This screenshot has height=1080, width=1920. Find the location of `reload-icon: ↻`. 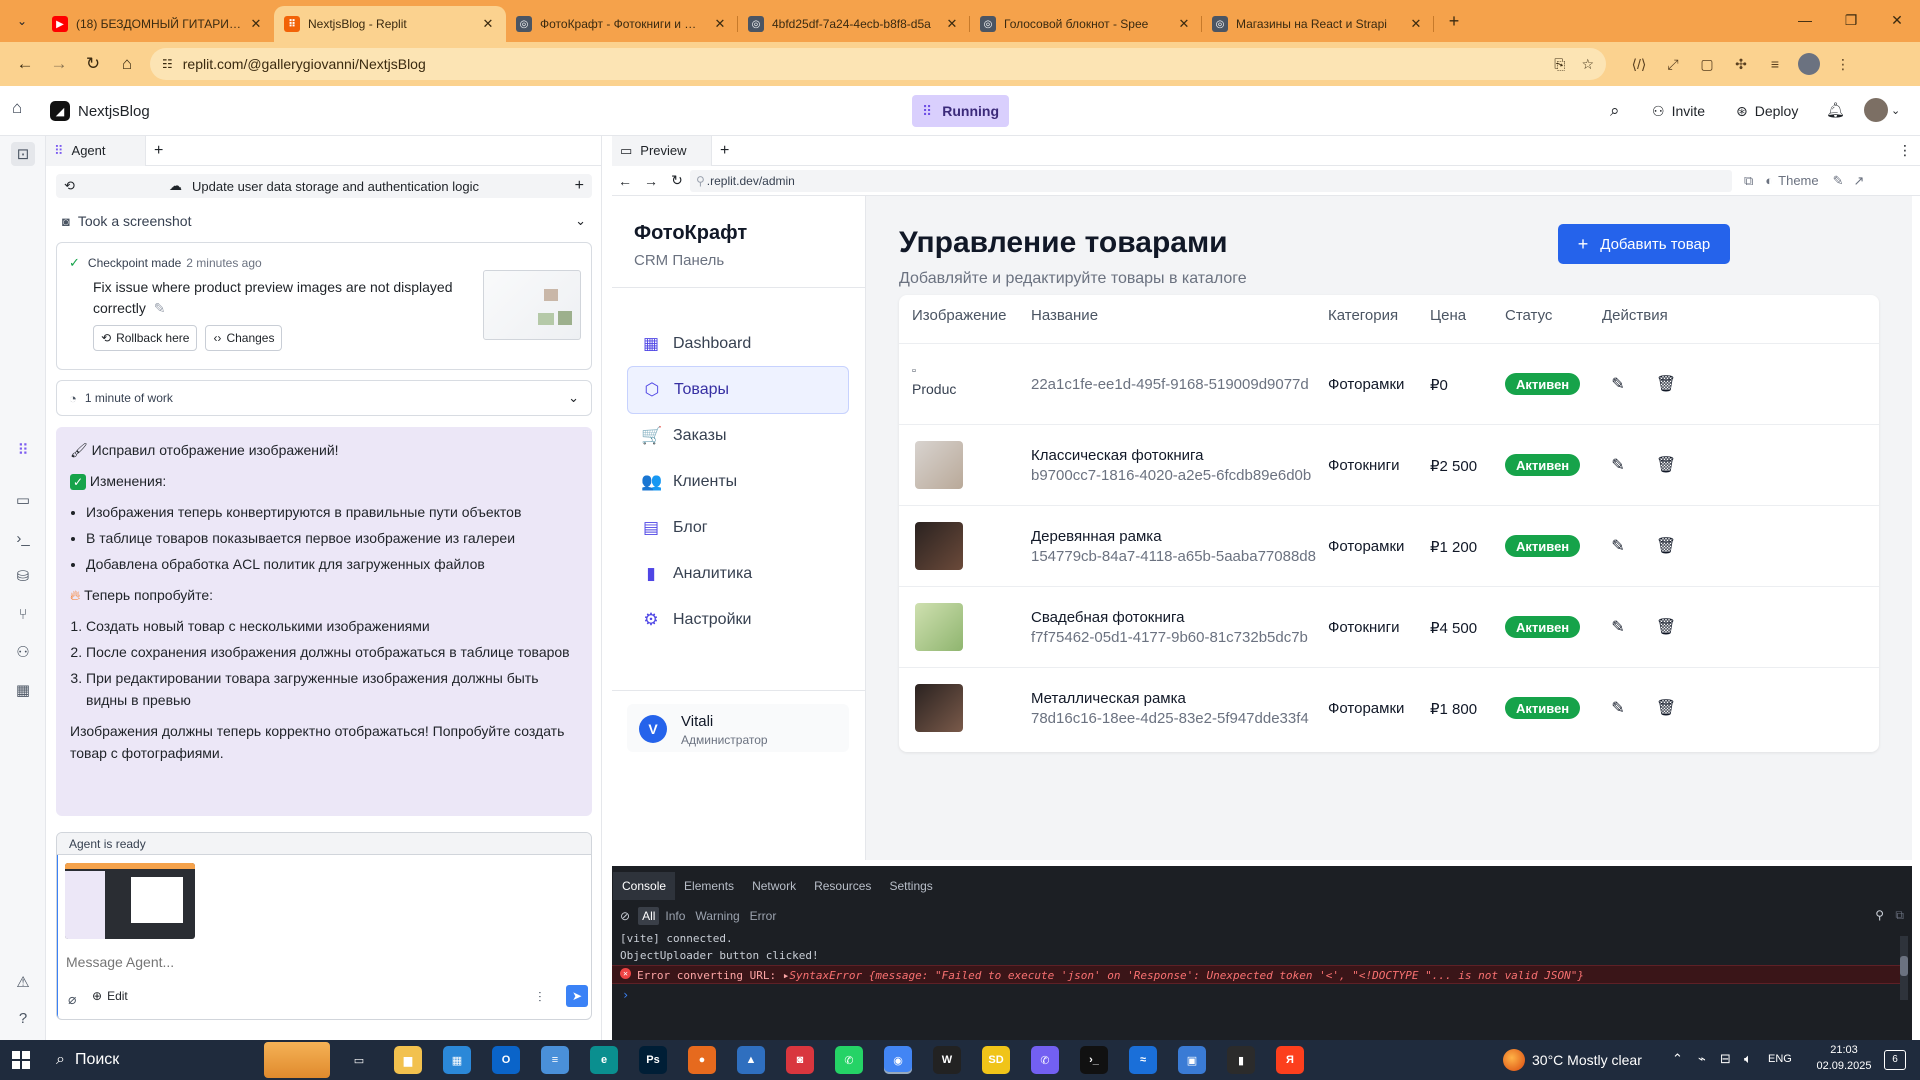

reload-icon: ↻ is located at coordinates (677, 180).